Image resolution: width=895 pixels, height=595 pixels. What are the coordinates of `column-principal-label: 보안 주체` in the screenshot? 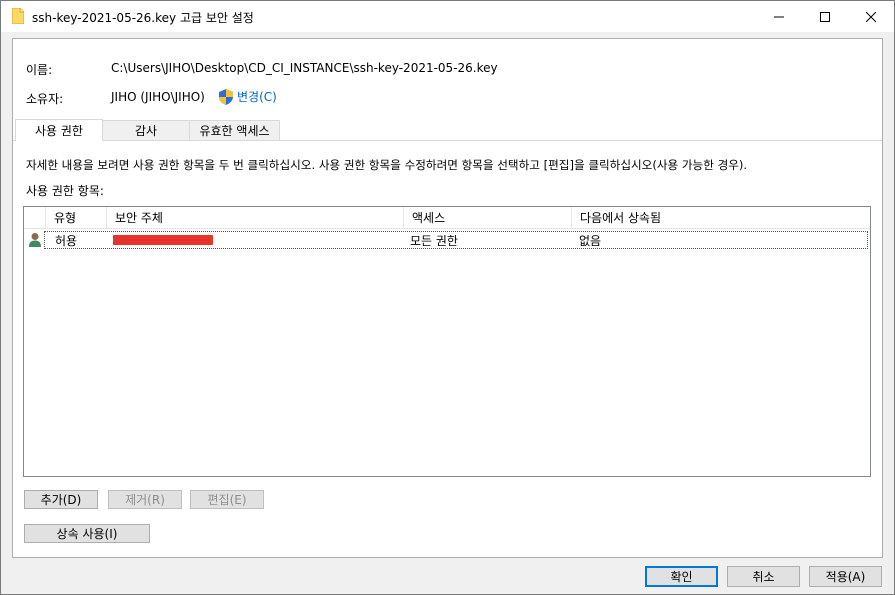 It's located at (139, 218).